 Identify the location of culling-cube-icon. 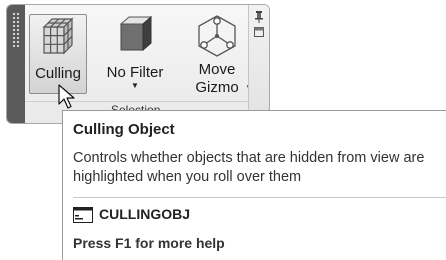
(58, 36).